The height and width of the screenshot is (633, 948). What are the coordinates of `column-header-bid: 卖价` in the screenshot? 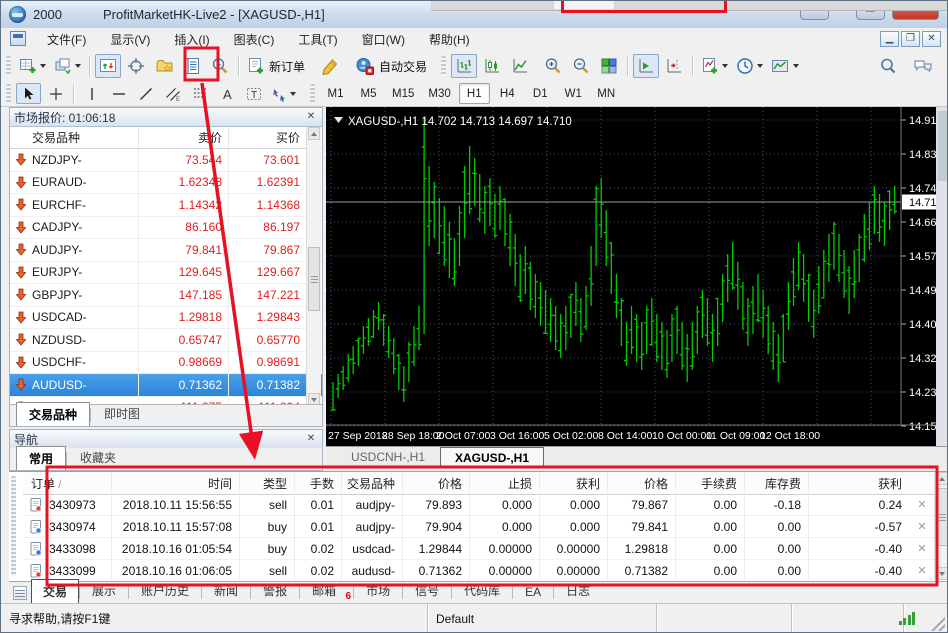 It's located at (183, 137).